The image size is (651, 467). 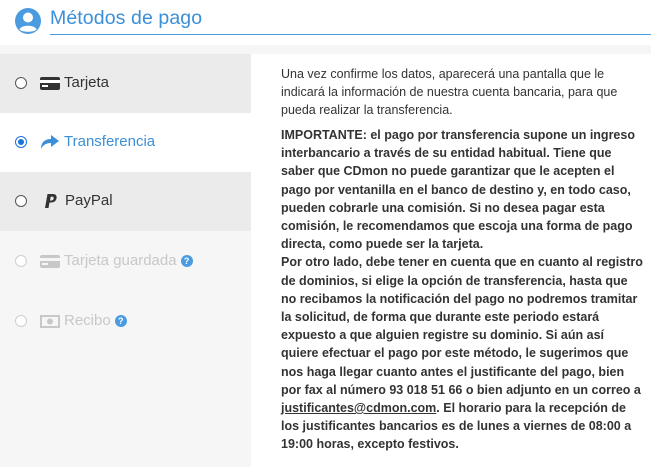 I want to click on user-circle-icon, so click(x=28, y=21).